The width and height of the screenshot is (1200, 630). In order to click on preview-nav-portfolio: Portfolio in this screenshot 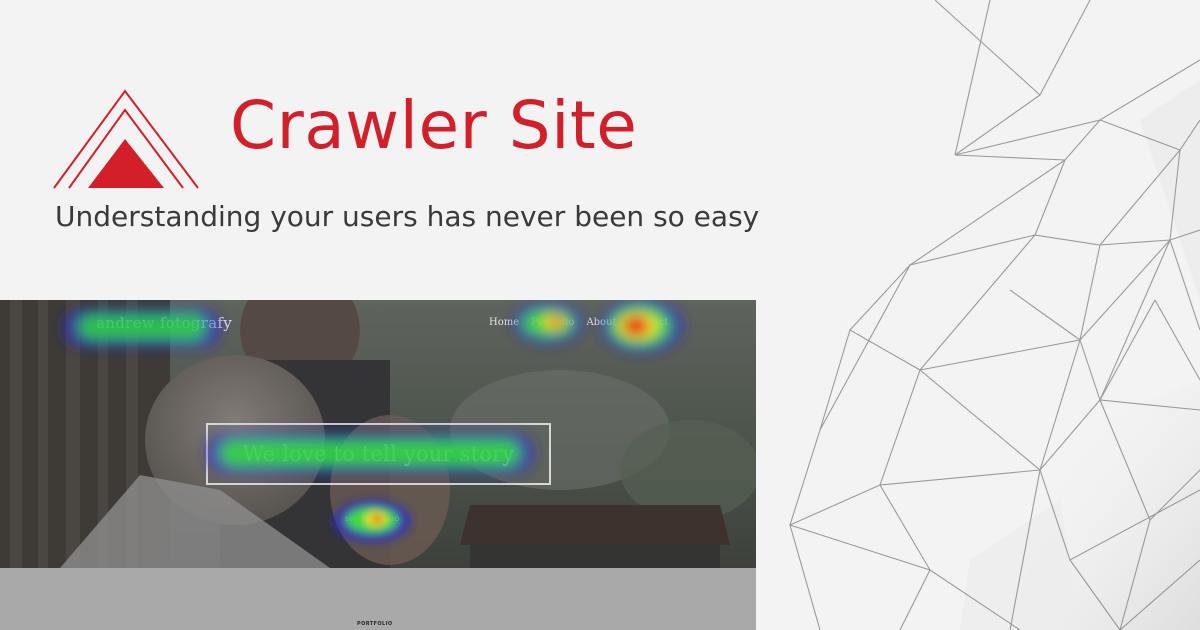, I will do `click(553, 322)`.